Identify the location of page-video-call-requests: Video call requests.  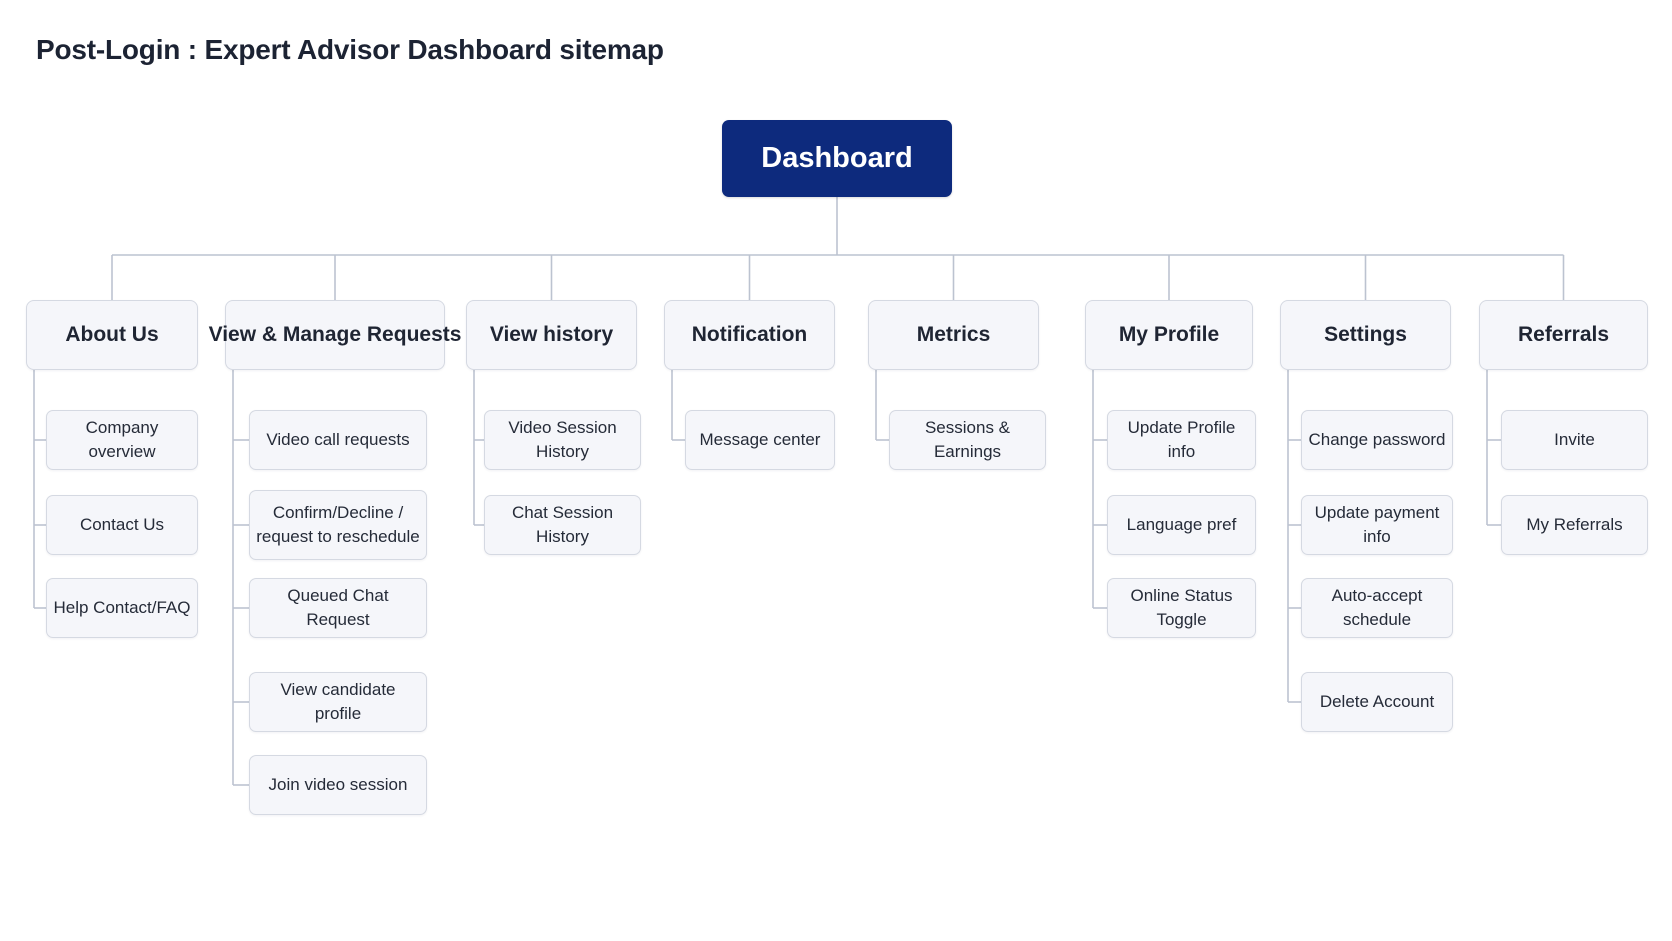
(338, 440).